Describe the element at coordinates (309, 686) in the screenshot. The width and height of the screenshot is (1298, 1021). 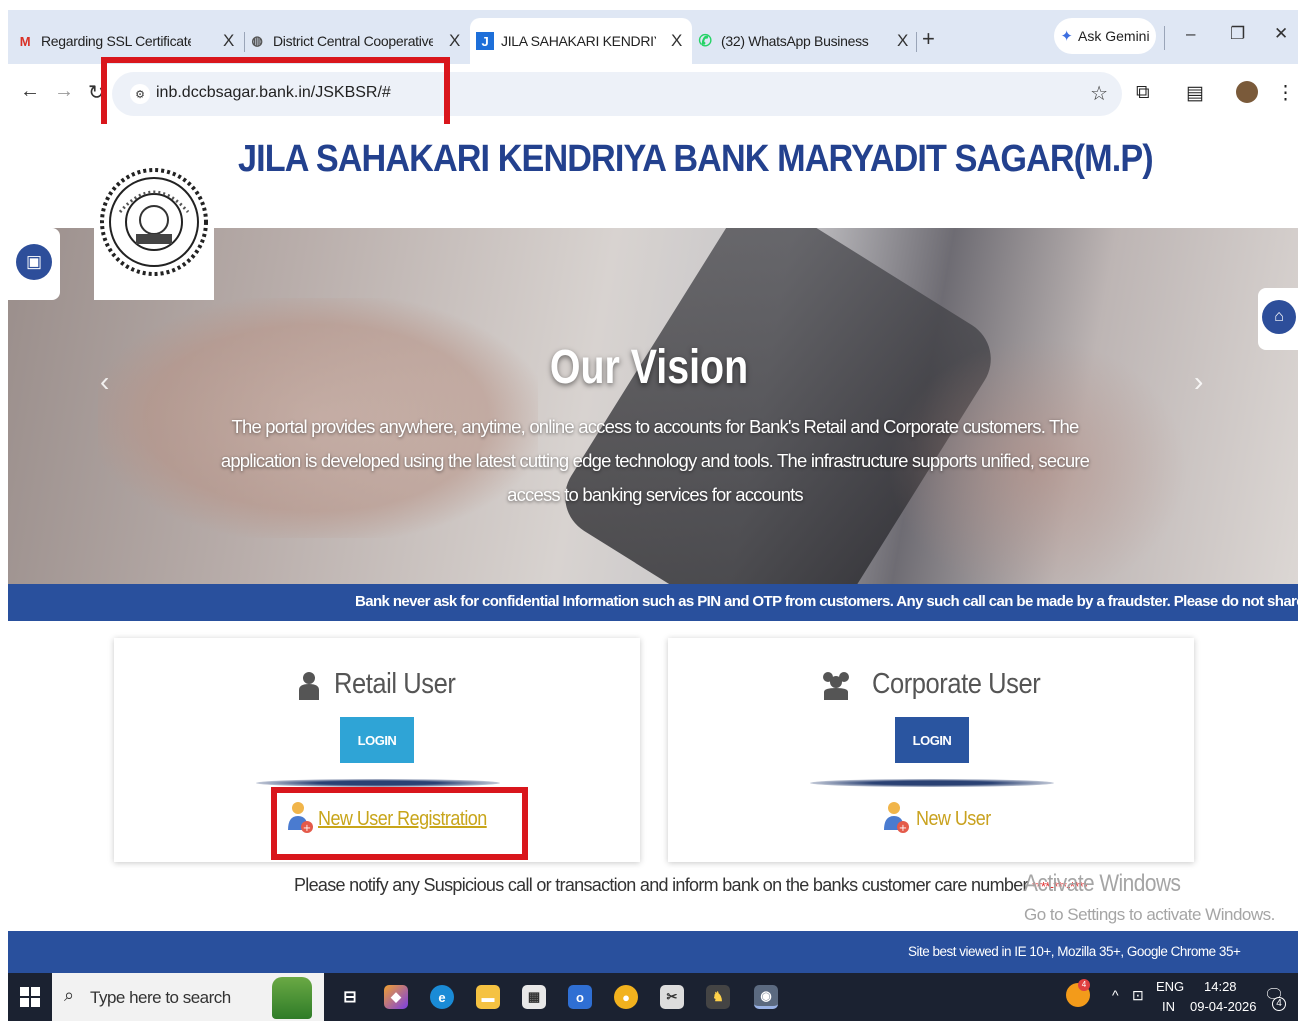
I see `user-icon` at that location.